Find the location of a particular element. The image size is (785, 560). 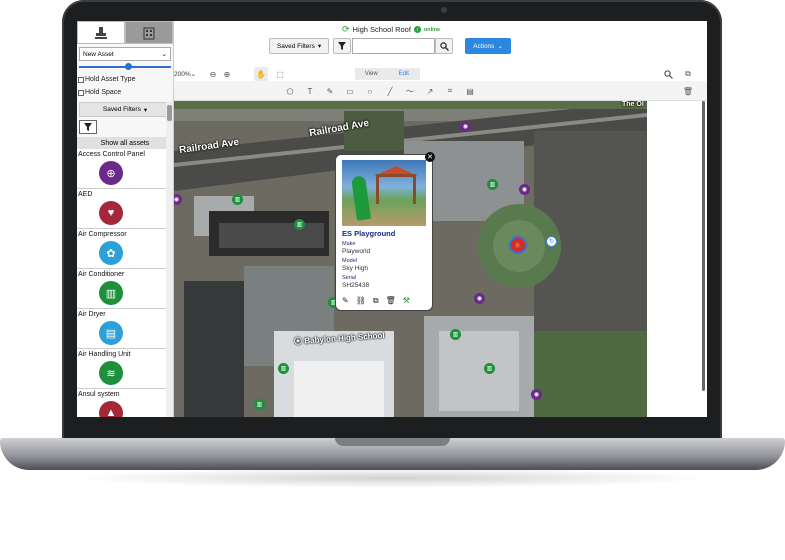

zoom-out-icon: ⊖ is located at coordinates (213, 74).